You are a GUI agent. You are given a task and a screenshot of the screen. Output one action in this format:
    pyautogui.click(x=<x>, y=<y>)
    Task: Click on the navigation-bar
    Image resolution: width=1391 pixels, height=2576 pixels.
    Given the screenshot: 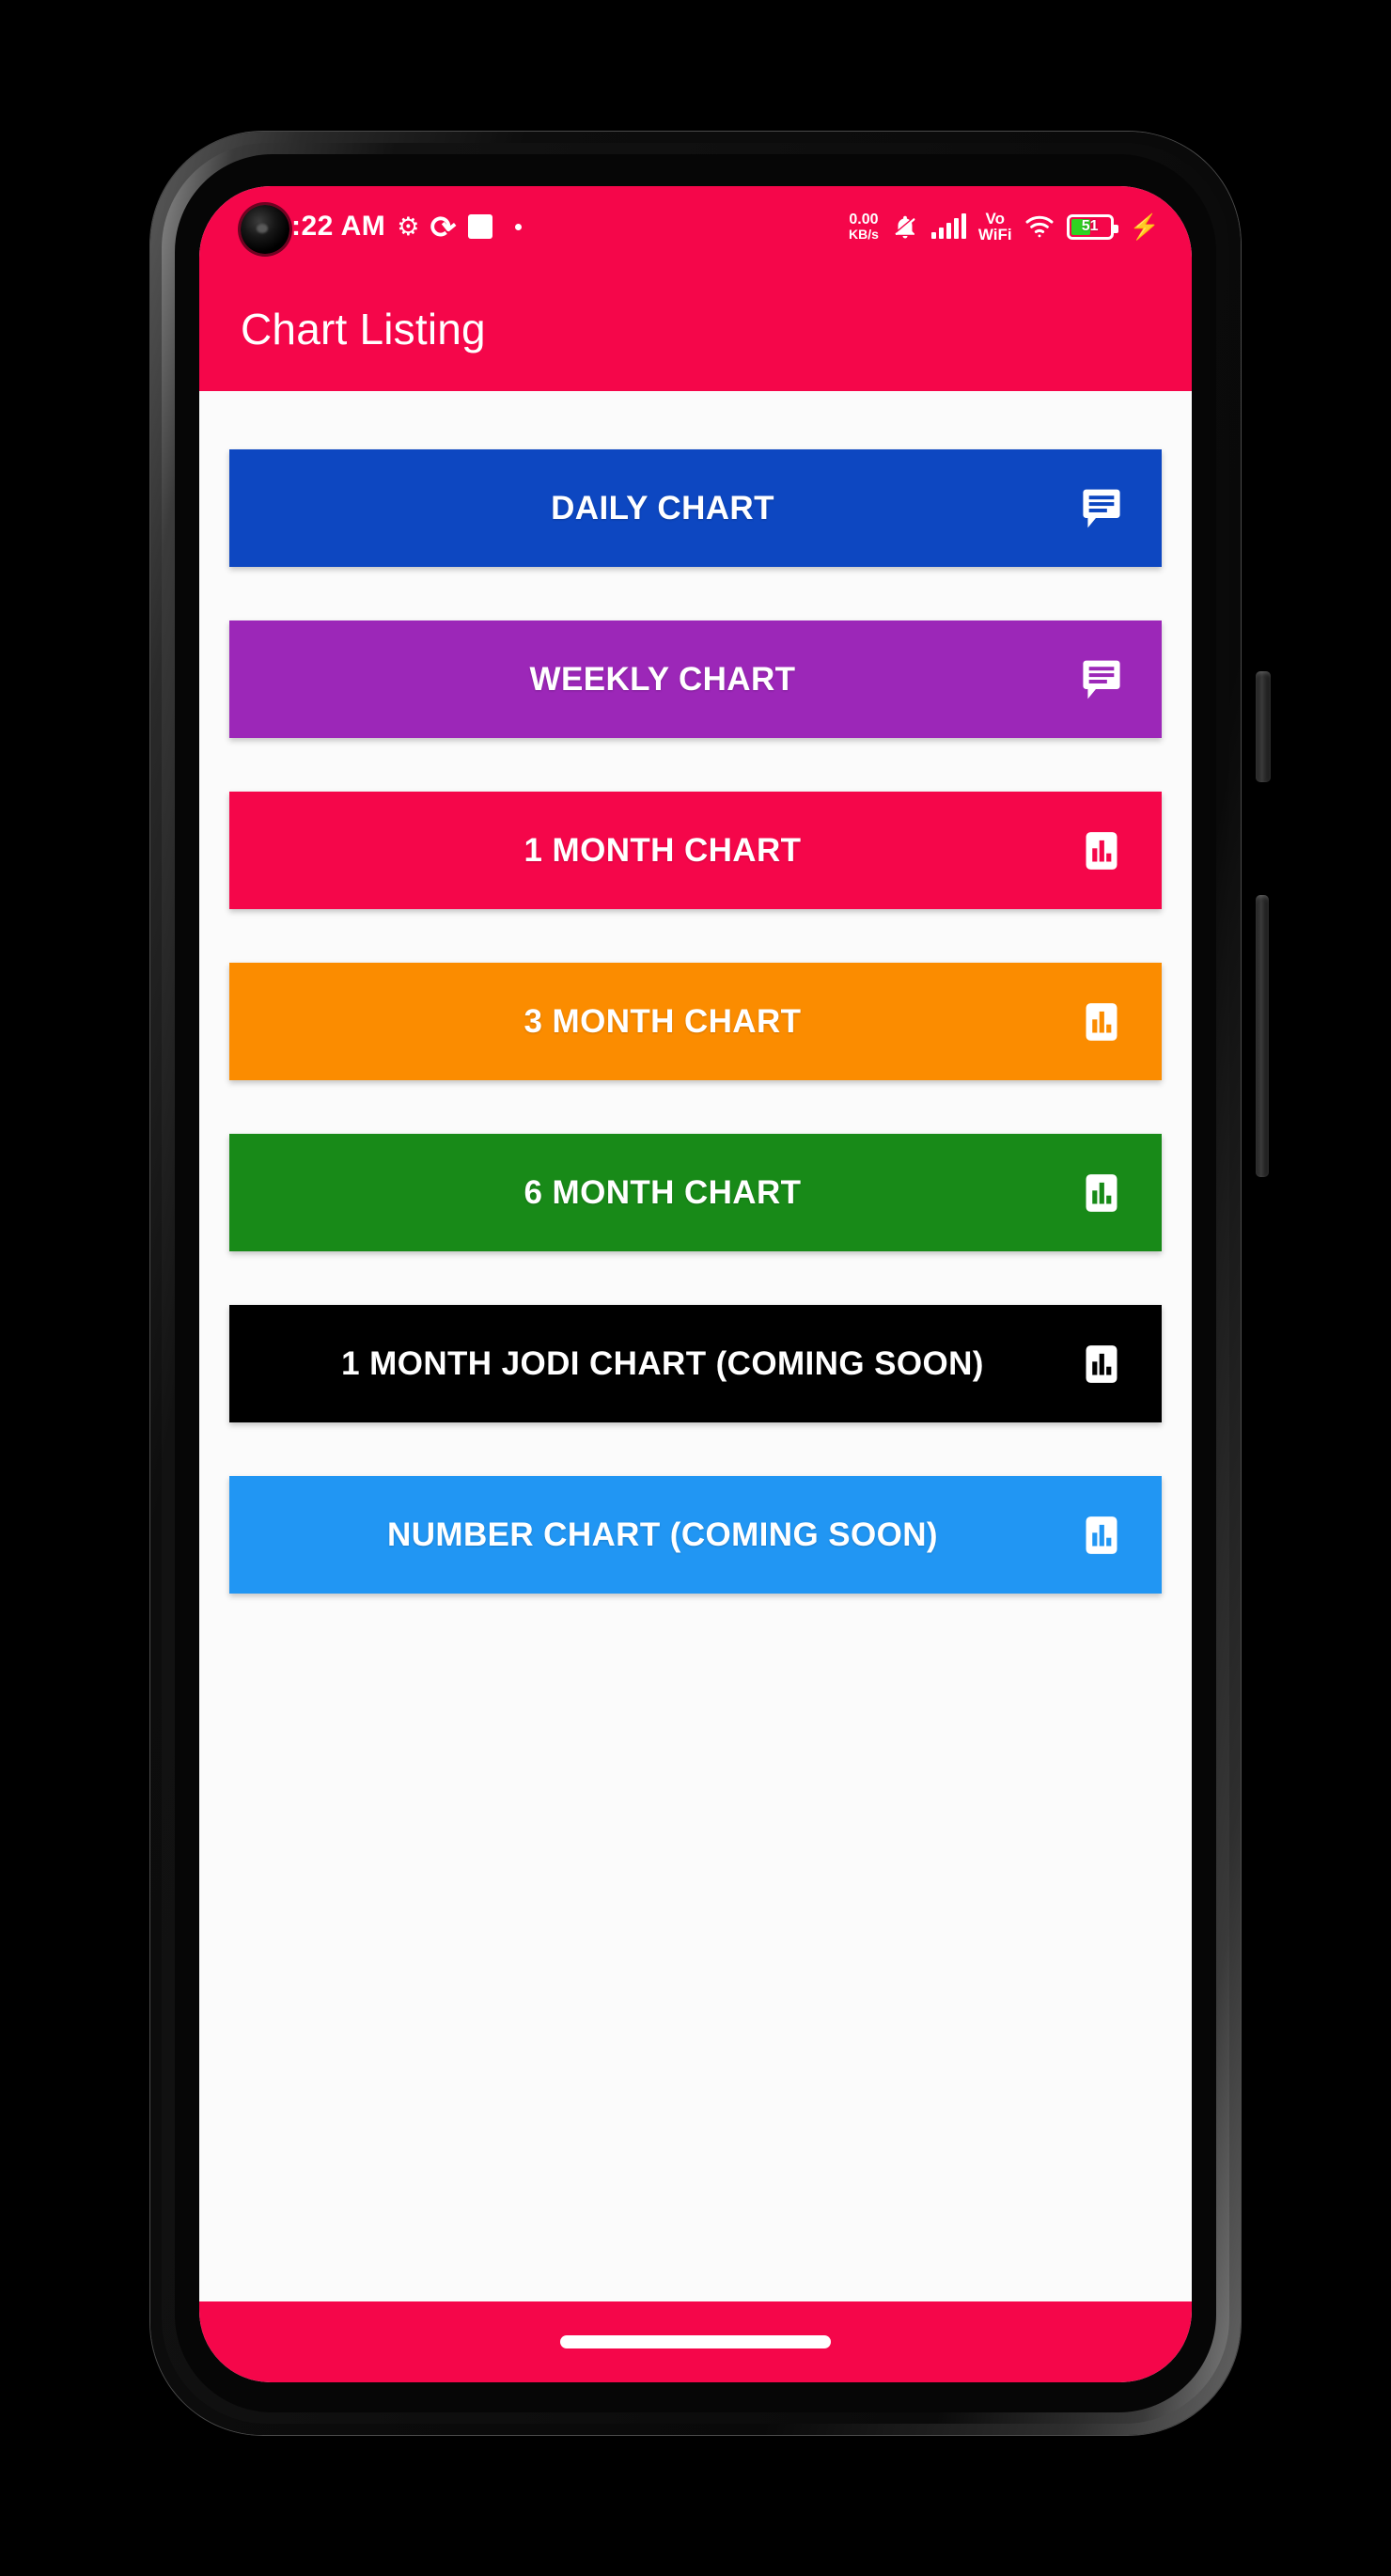 What is the action you would take?
    pyautogui.click(x=696, y=2342)
    